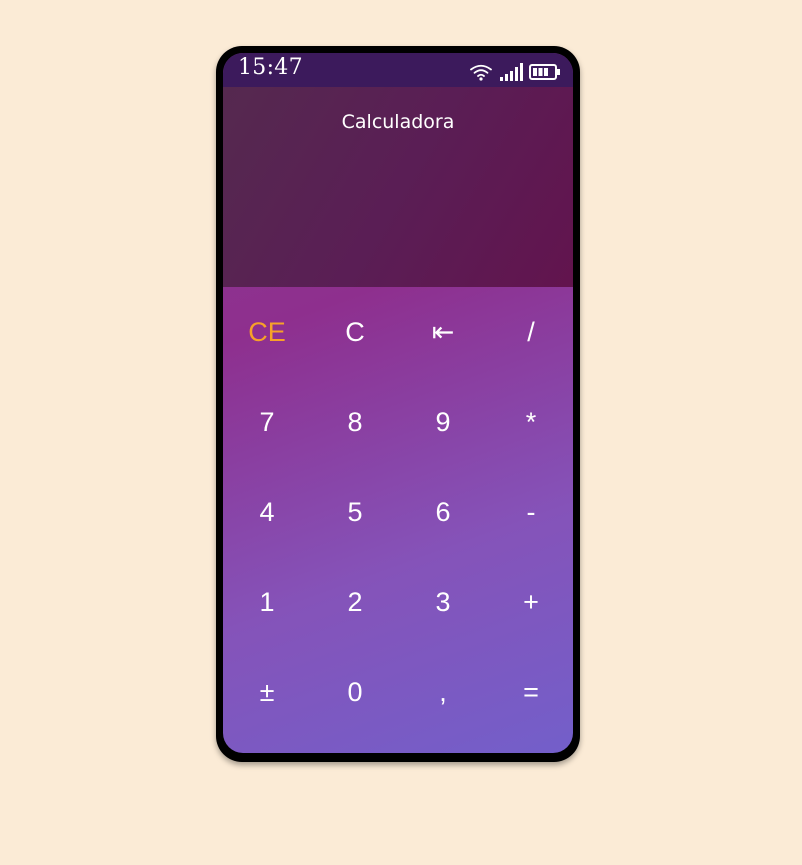 The width and height of the screenshot is (802, 865). I want to click on digit-9-button: 9, so click(443, 422).